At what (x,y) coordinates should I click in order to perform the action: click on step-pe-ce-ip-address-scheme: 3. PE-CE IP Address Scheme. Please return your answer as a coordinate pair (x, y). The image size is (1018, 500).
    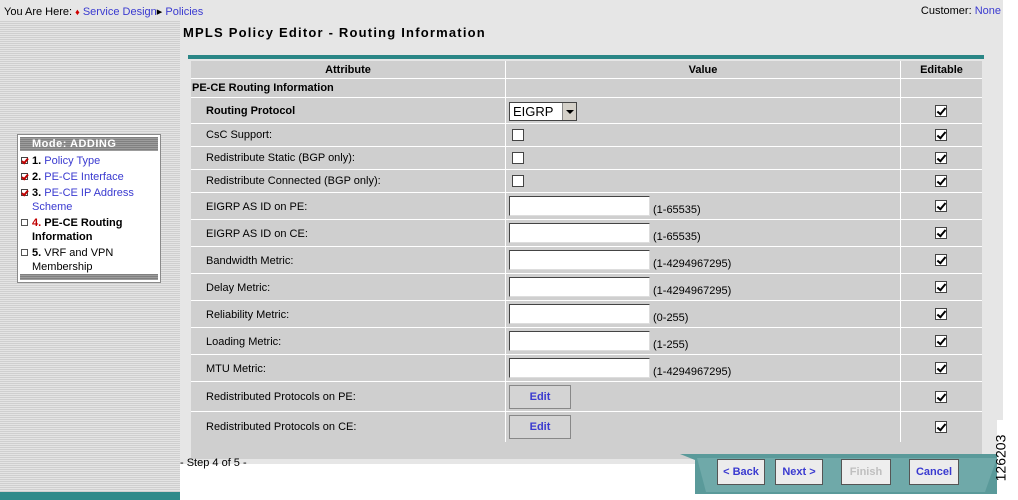
    Looking at the image, I should click on (90, 200).